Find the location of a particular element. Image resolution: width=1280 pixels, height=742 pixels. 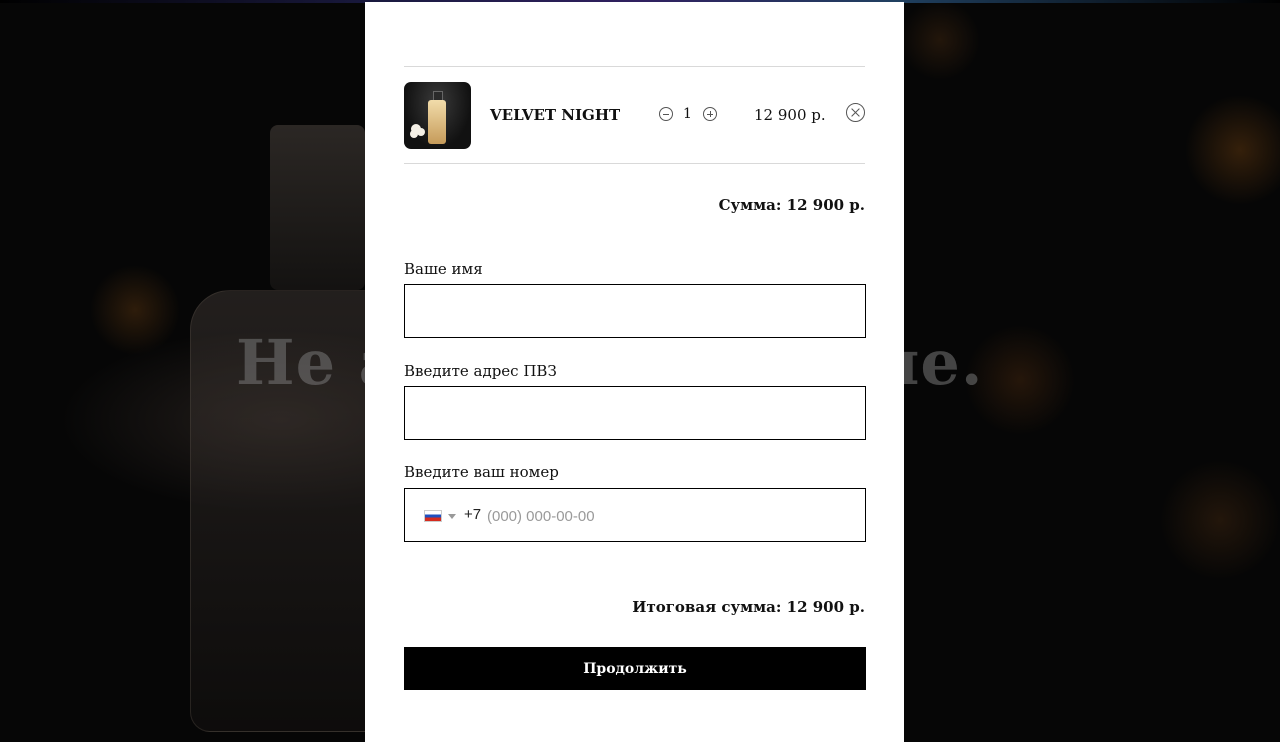

phone-country-code: +7 is located at coordinates (473, 514).